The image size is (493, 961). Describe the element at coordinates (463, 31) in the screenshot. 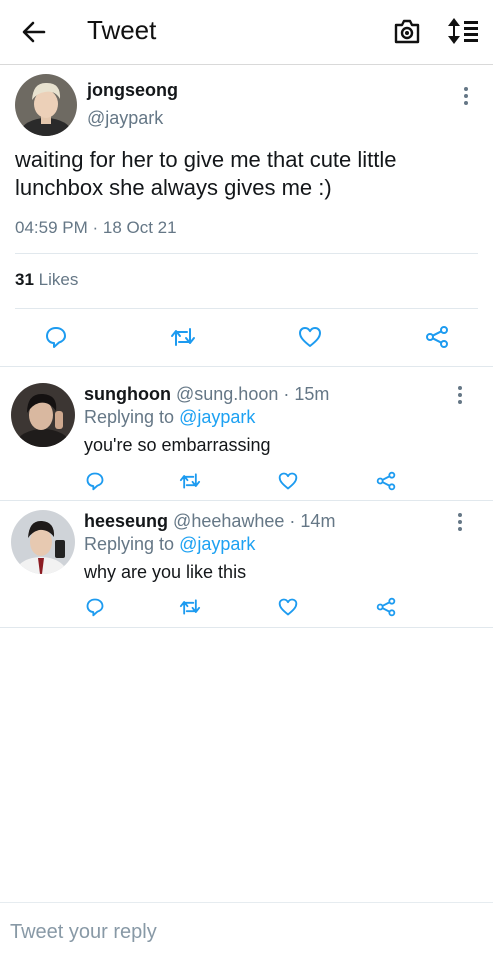

I see `sort-icon` at that location.